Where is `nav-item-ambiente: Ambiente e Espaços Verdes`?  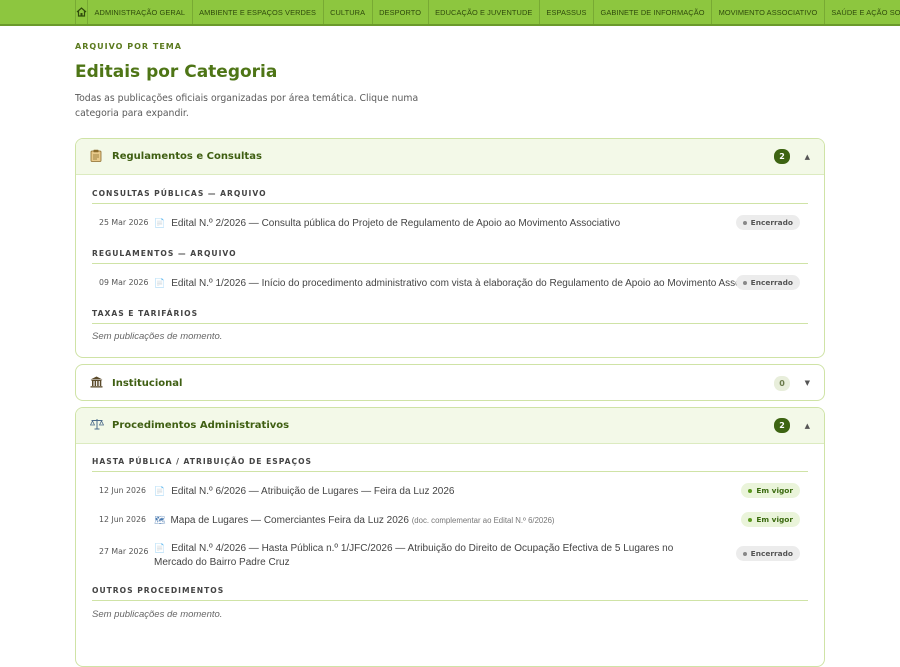
nav-item-ambiente: Ambiente e Espaços Verdes is located at coordinates (258, 12).